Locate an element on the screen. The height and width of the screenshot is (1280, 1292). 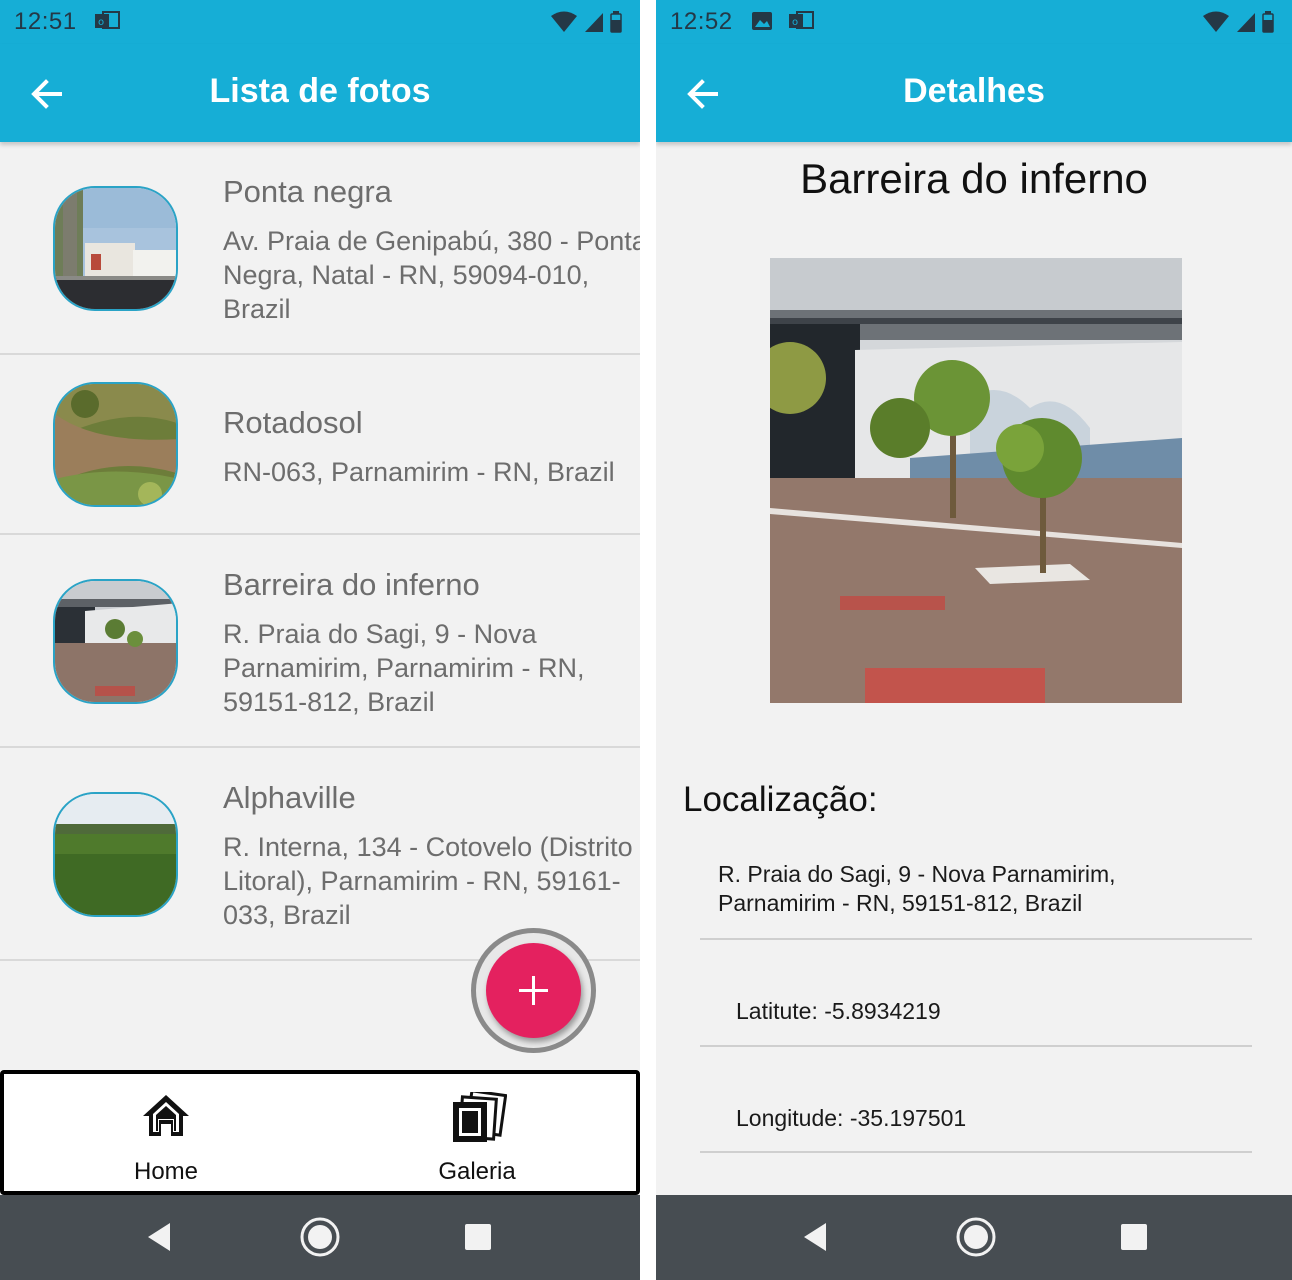
app-bar: Detalhes is located at coordinates (974, 93).